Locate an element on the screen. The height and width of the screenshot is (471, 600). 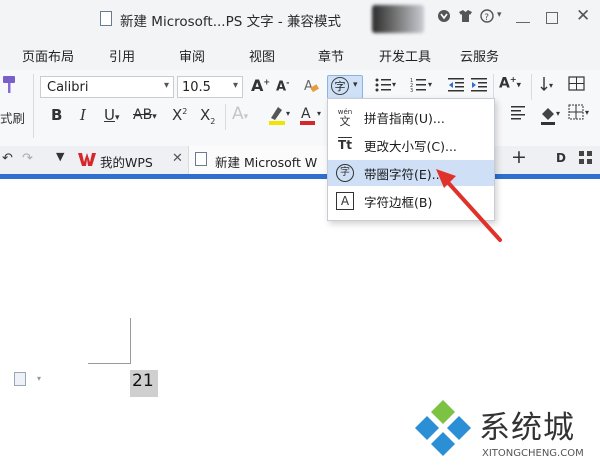
font-size-value: 10.5 is located at coordinates (196, 87).